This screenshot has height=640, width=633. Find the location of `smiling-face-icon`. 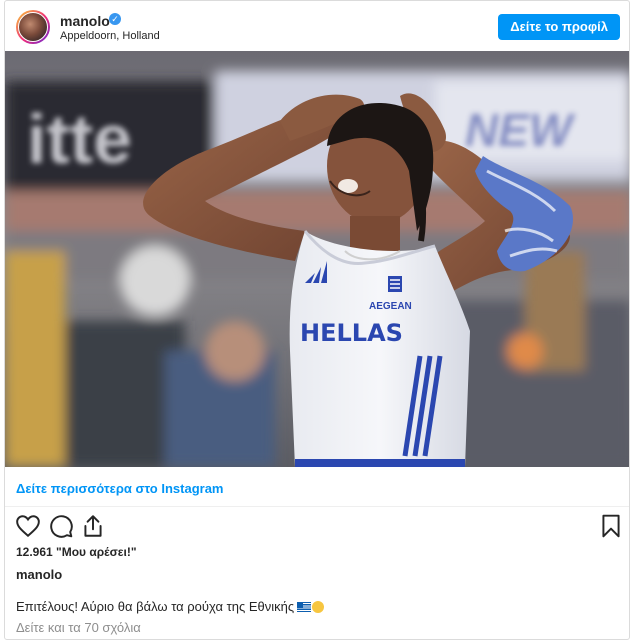

smiling-face-icon is located at coordinates (318, 607).